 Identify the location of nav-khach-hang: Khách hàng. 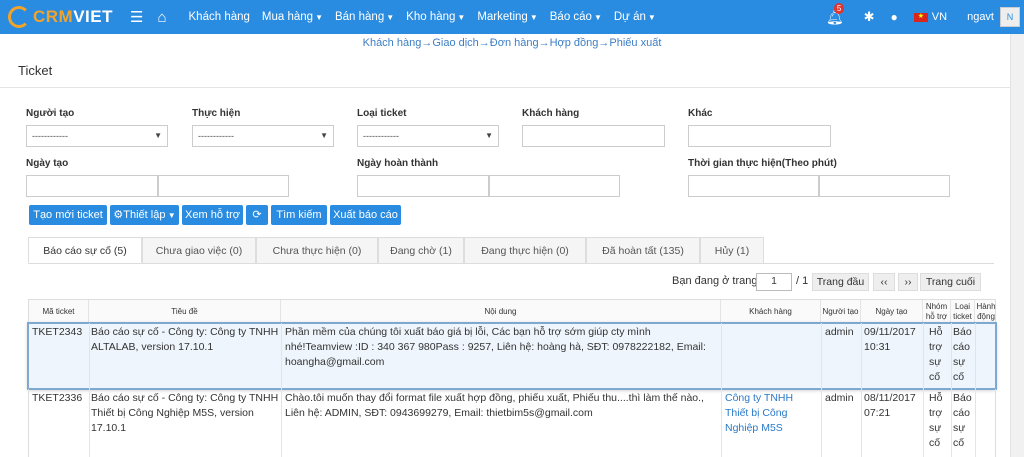
(219, 17).